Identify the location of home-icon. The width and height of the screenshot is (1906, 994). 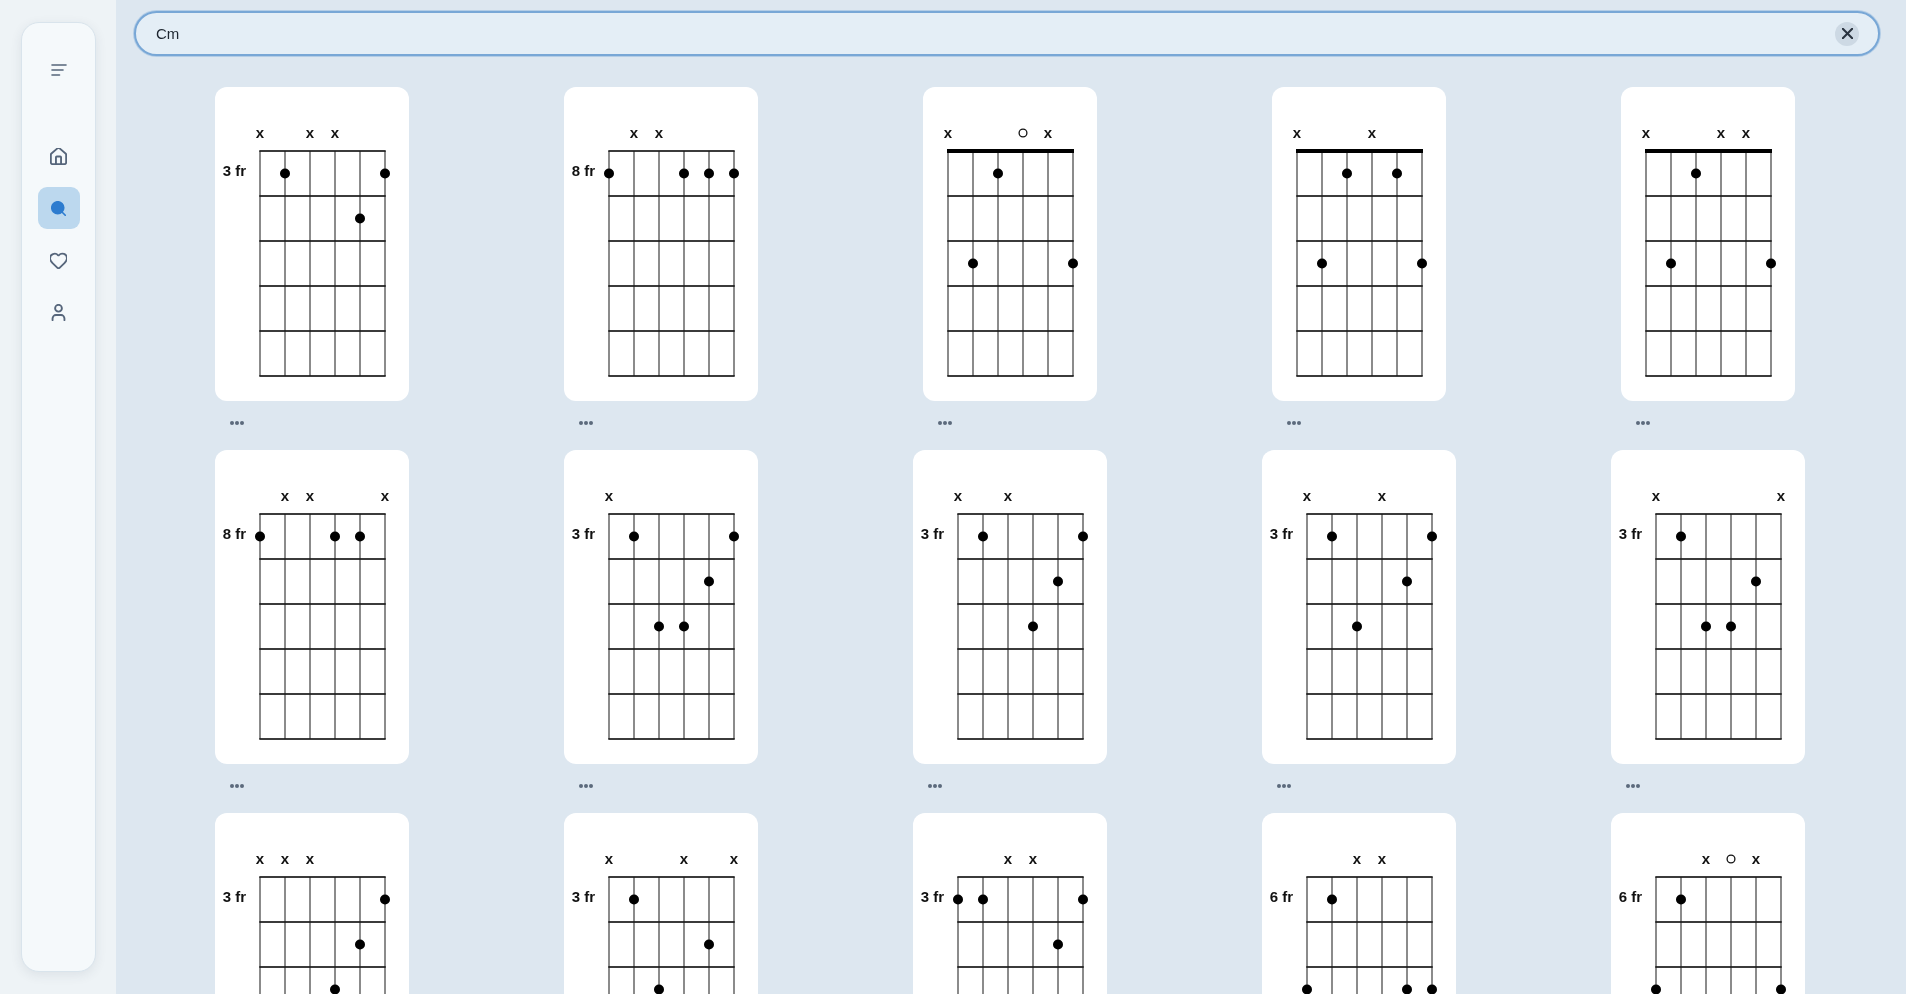
(58, 156).